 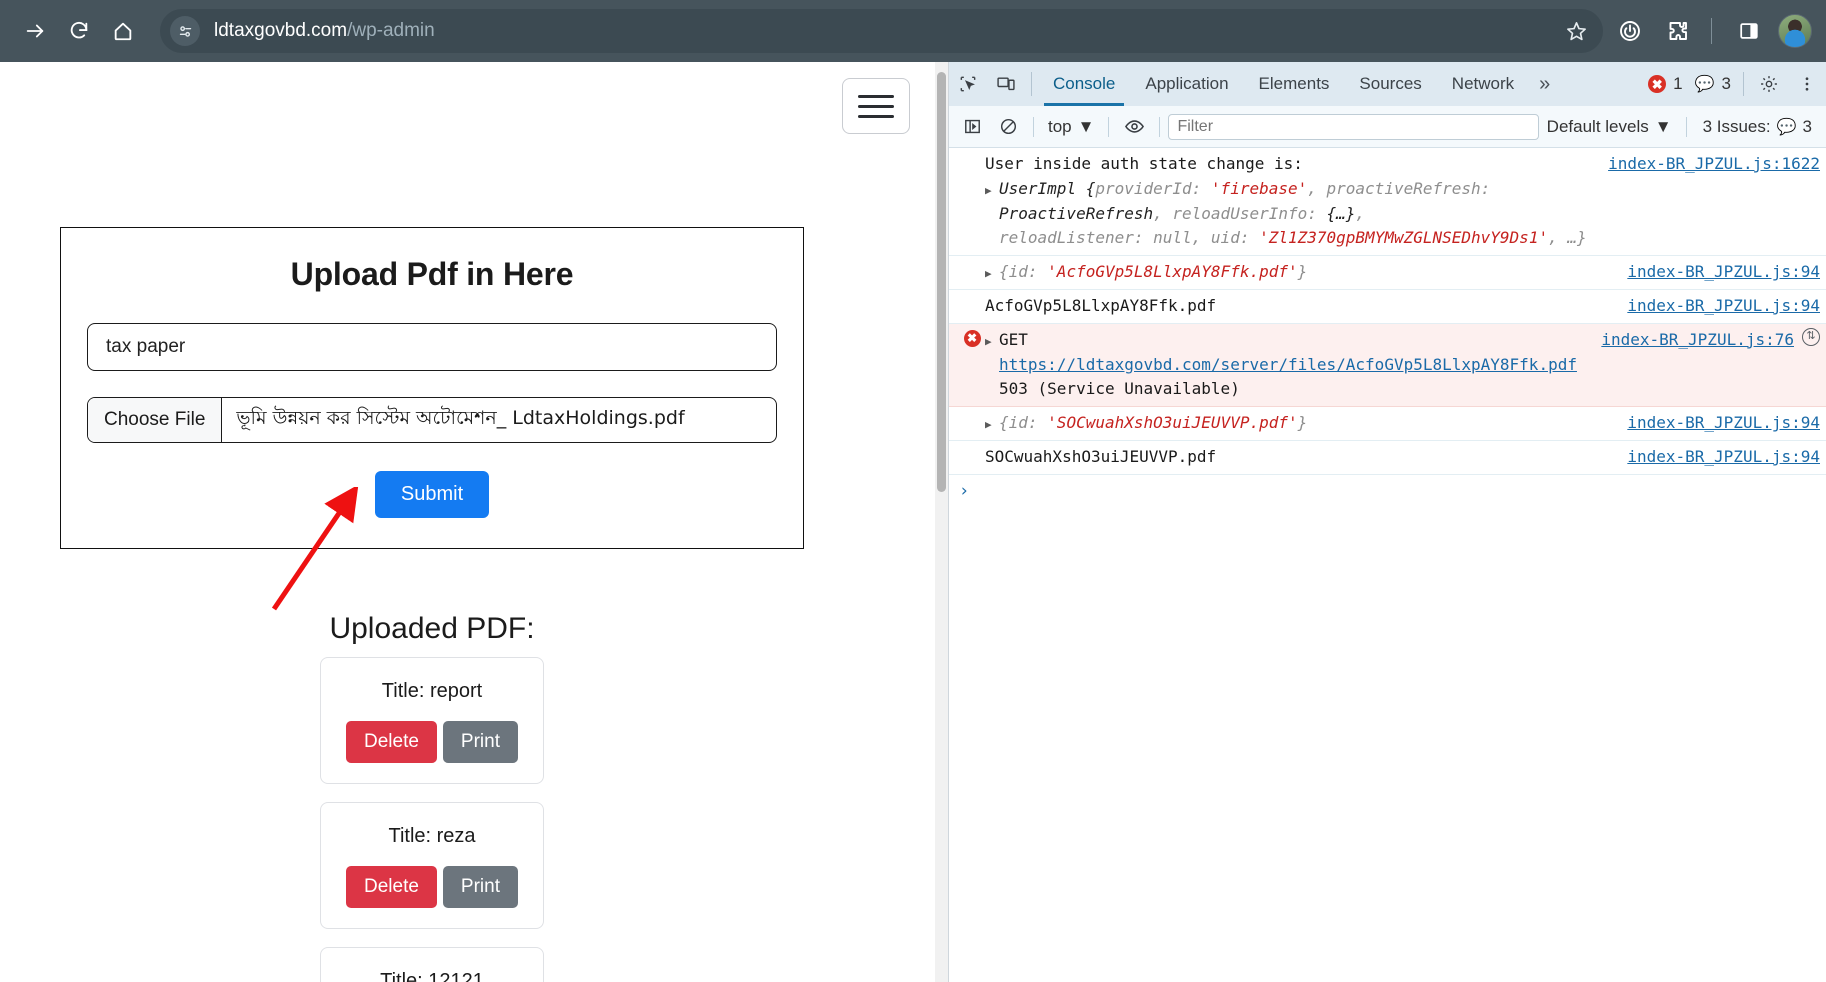 What do you see at coordinates (432, 628) in the screenshot?
I see `uploaded-pdf-heading: Uploaded PDF:` at bounding box center [432, 628].